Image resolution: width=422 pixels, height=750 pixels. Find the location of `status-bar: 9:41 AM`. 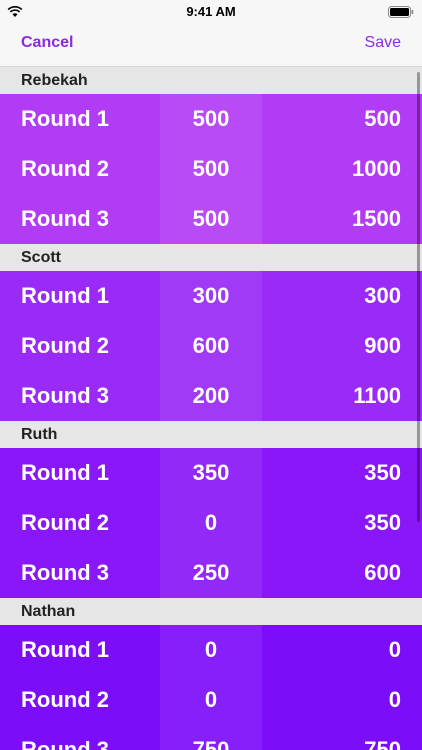

status-bar: 9:41 AM is located at coordinates (211, 11).